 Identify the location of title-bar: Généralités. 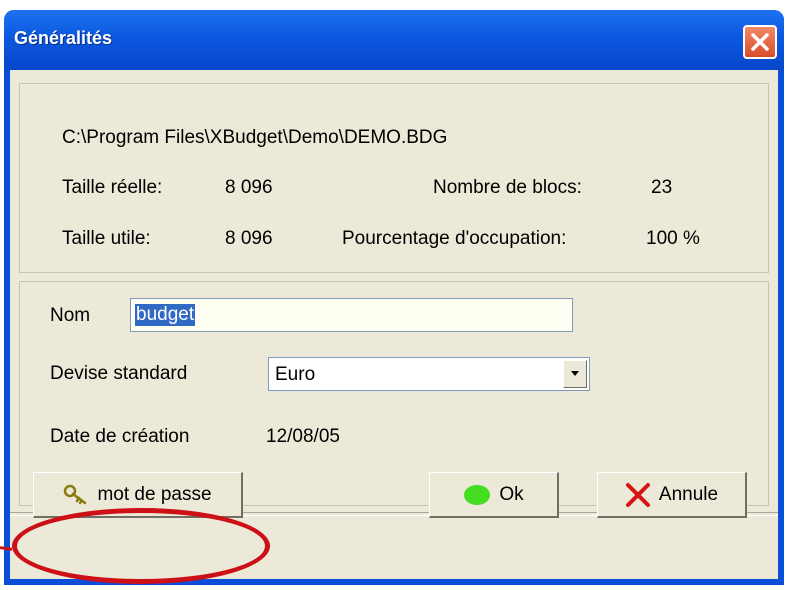
(394, 40).